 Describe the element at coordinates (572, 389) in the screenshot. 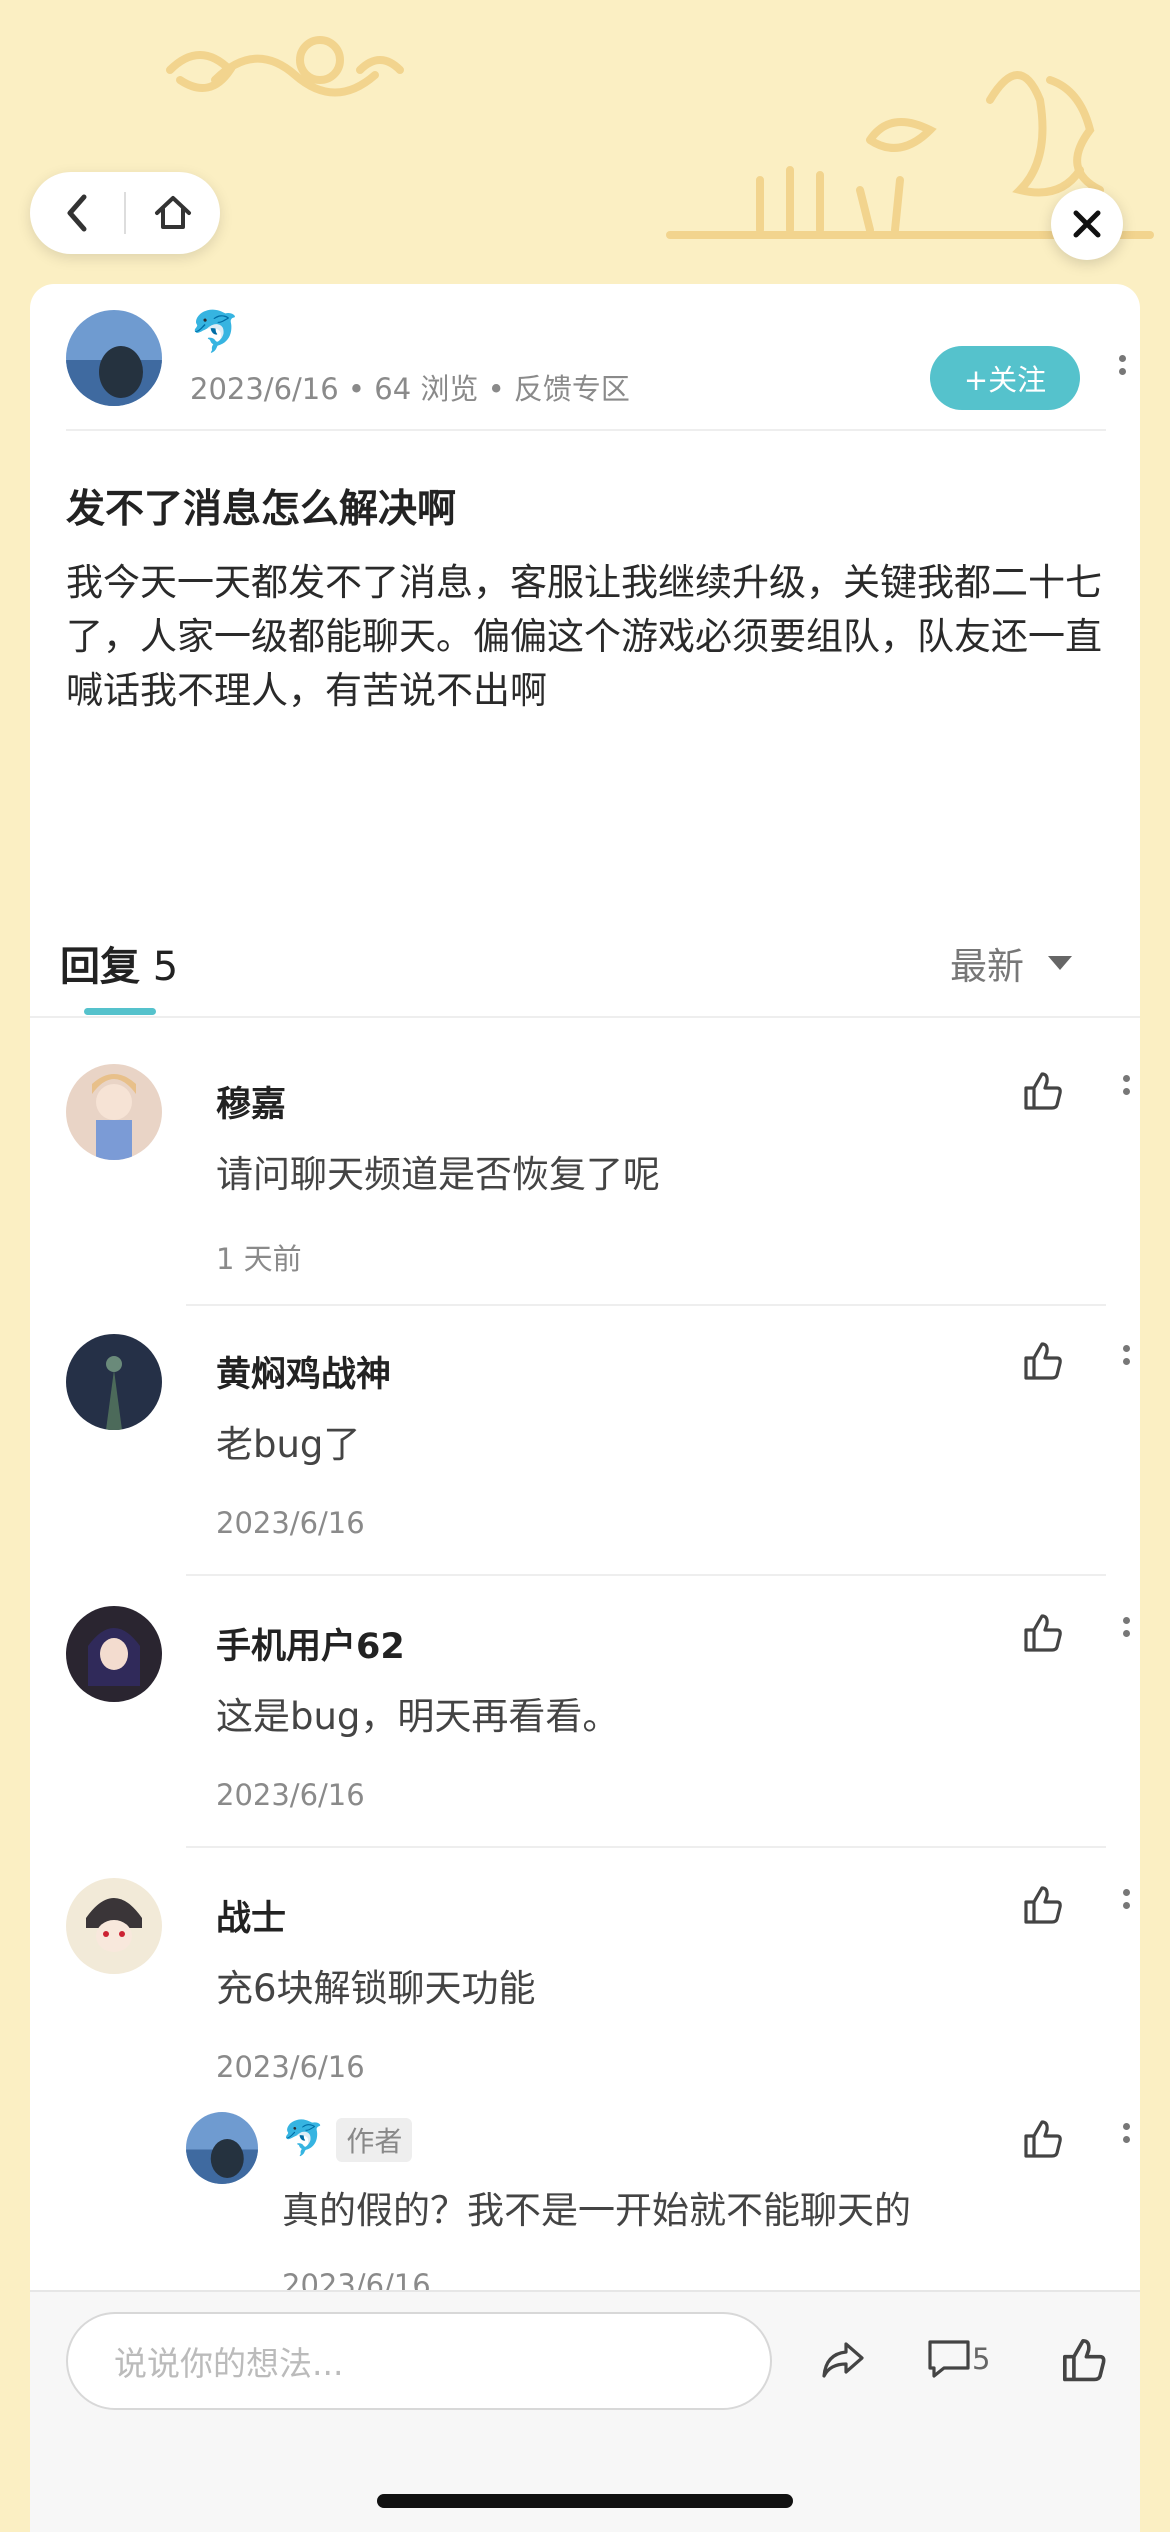

I see `post-section: 反馈专区` at that location.